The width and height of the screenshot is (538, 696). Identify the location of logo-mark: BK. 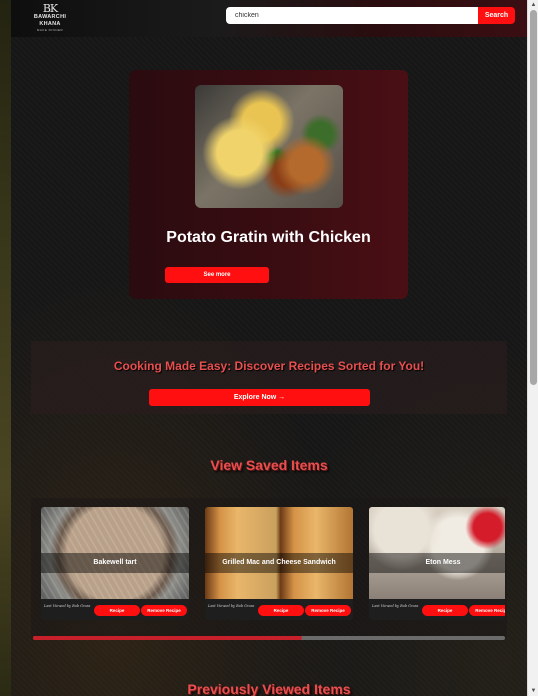
(50, 8).